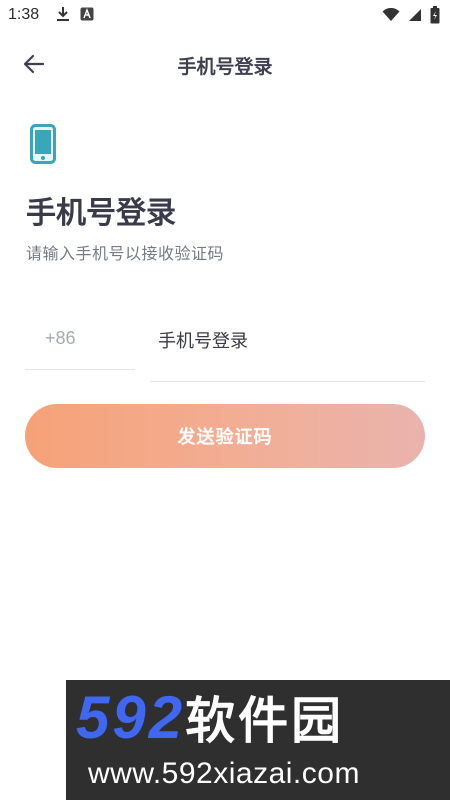 The image size is (450, 800). Describe the element at coordinates (224, 773) in the screenshot. I see `watermark-url: www.592xiazai.com` at that location.